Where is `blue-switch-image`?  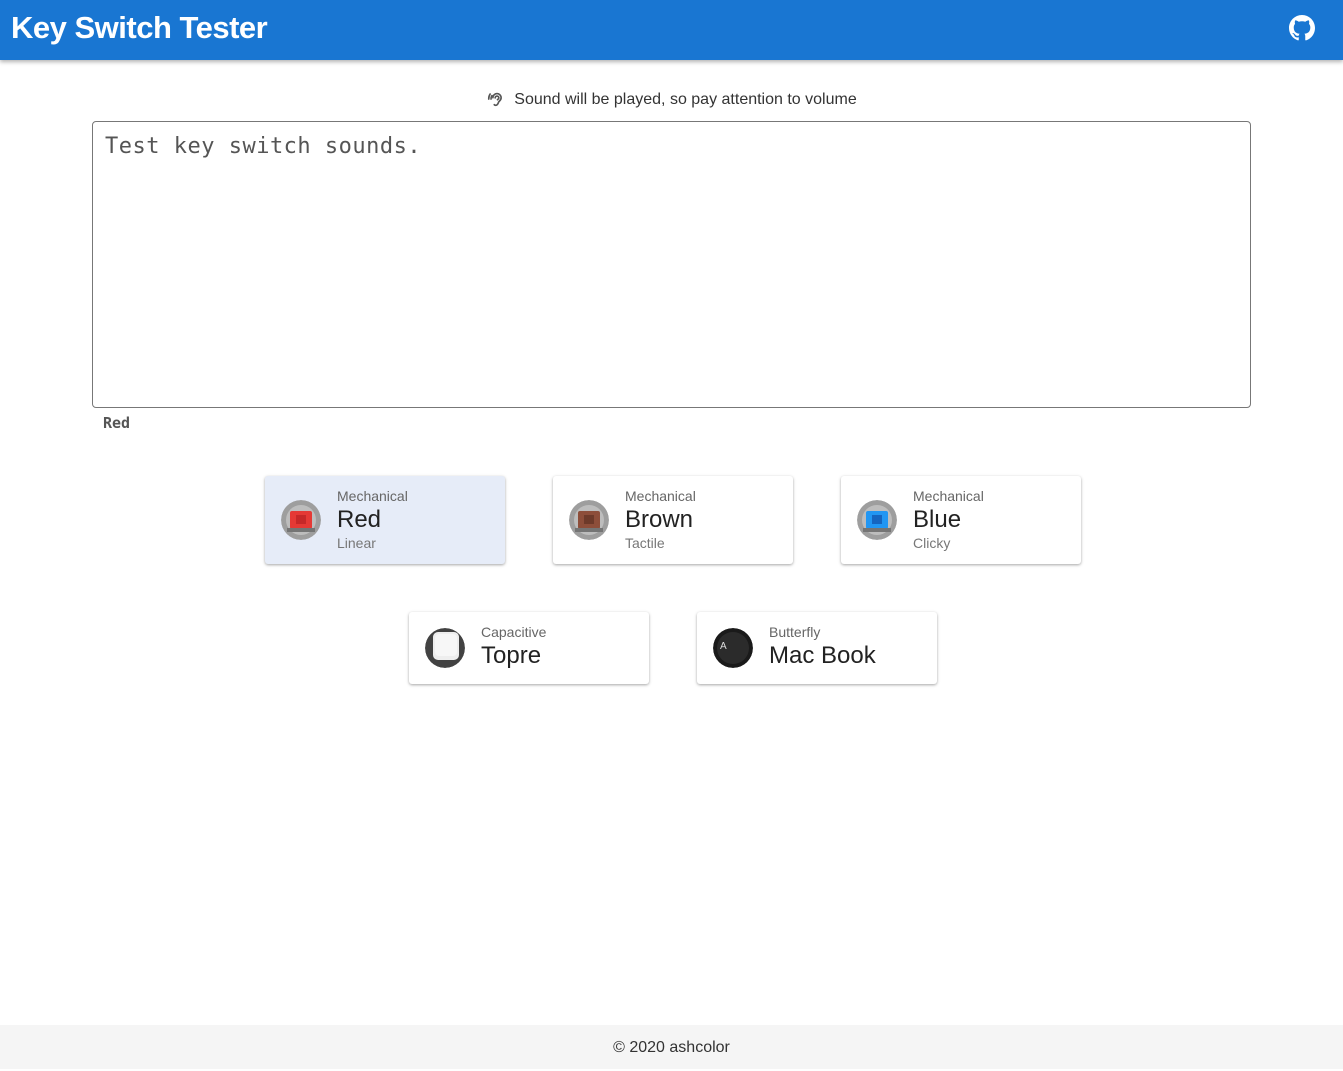
blue-switch-image is located at coordinates (877, 520).